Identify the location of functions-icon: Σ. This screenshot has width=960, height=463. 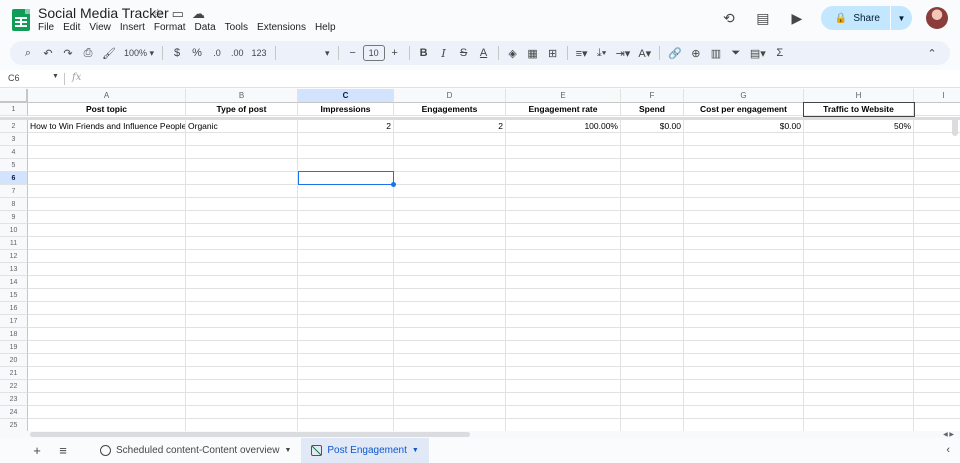
(780, 53).